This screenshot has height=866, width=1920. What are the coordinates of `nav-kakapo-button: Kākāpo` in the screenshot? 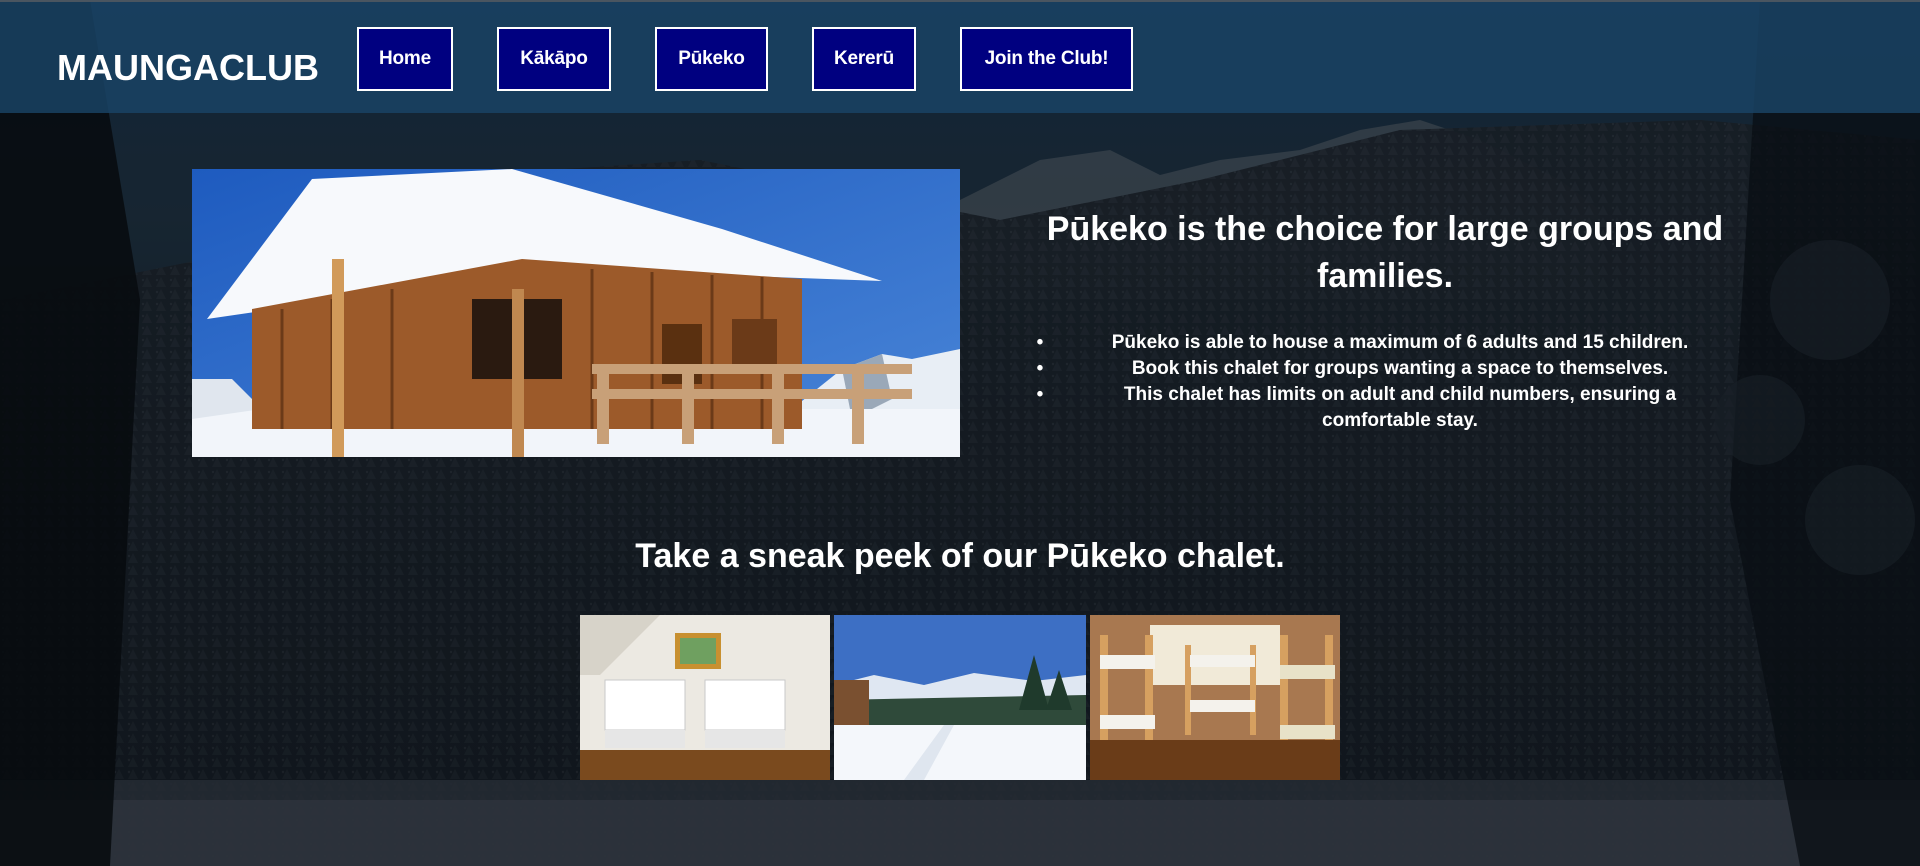 It's located at (554, 59).